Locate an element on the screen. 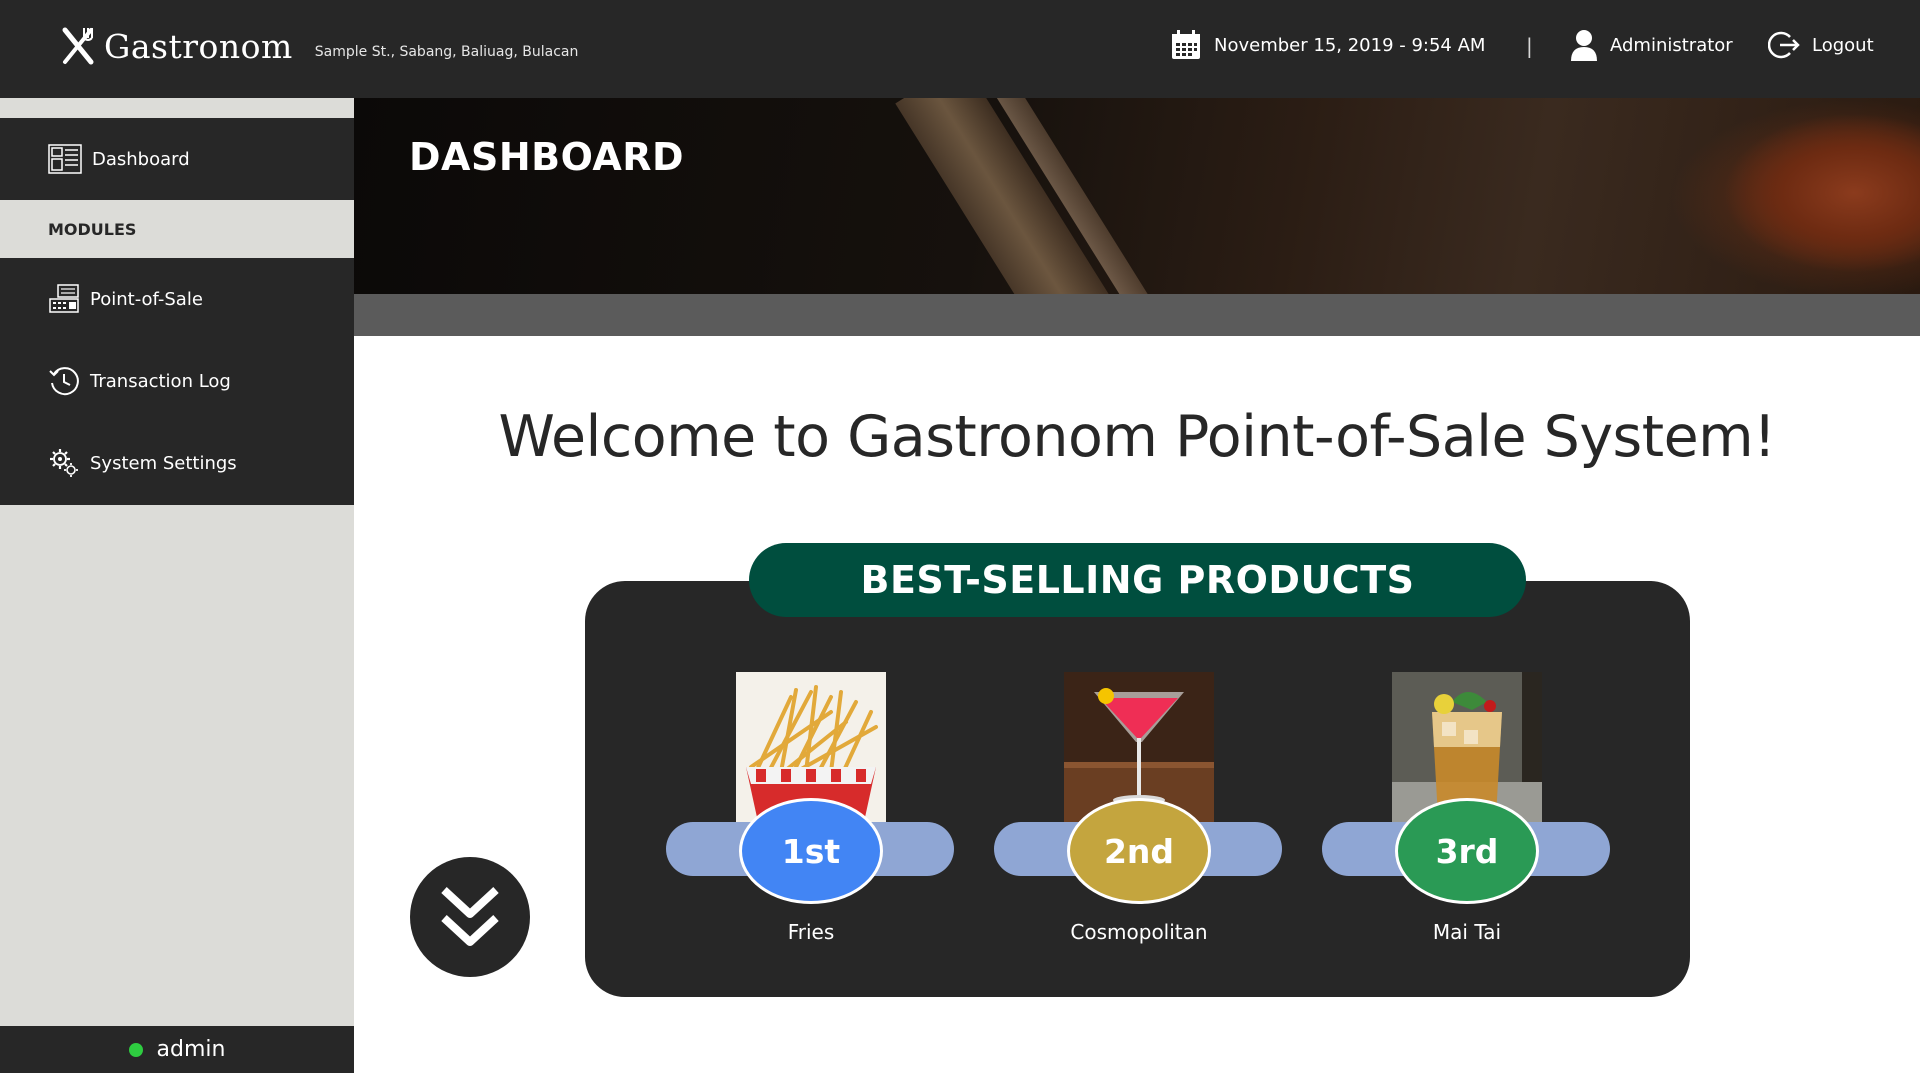 This screenshot has height=1073, width=1920. pos-terminal-icon is located at coordinates (64, 298).